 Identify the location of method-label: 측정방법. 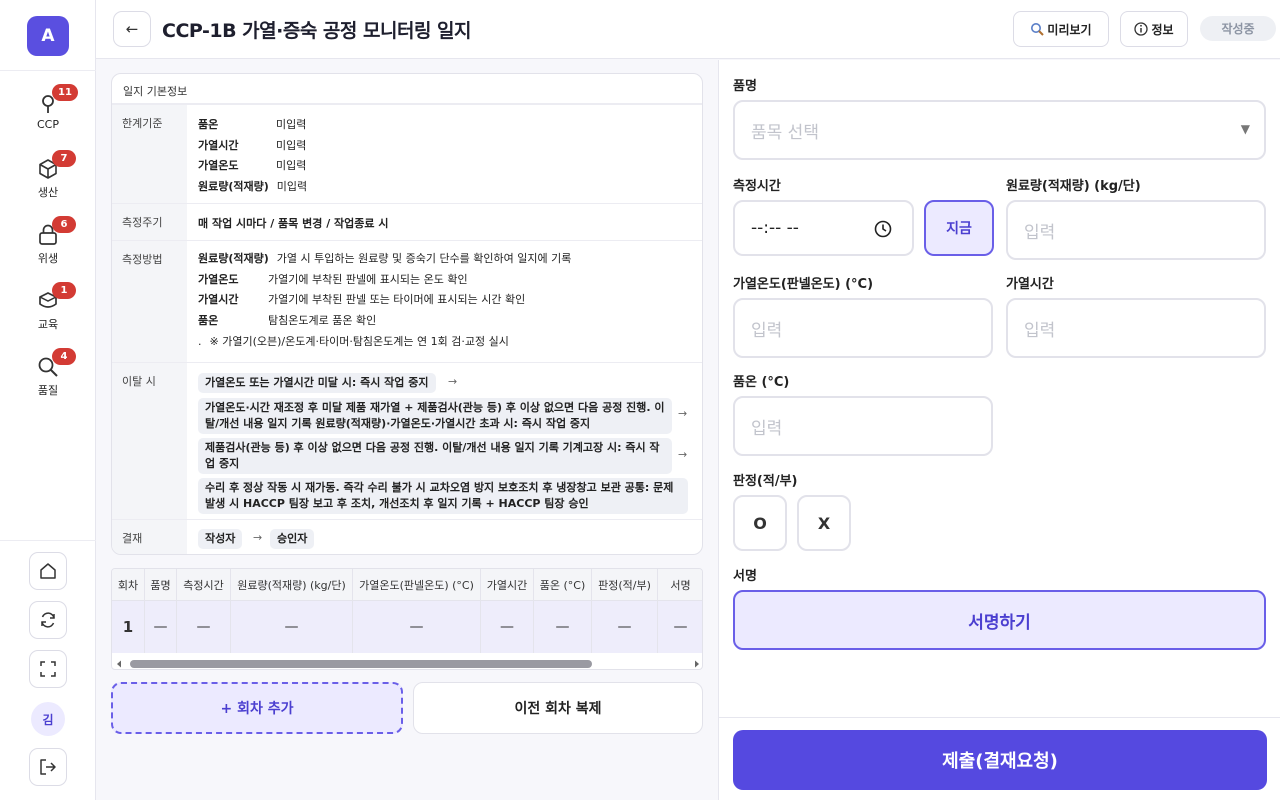
(149, 301).